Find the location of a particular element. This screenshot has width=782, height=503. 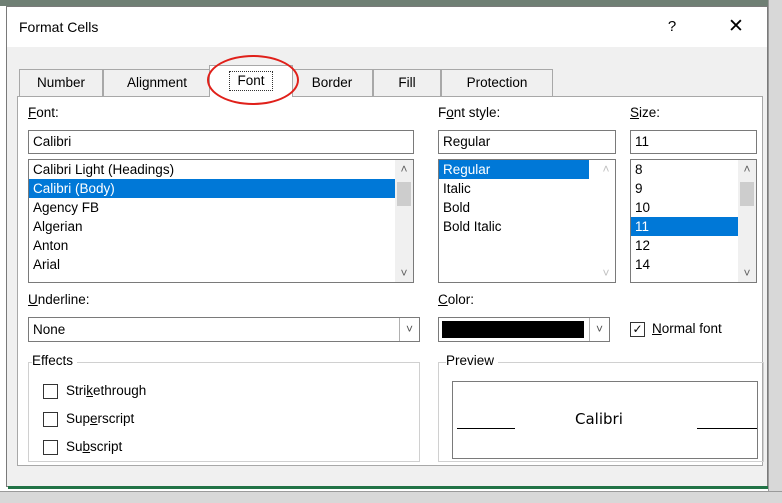

underline-label-rest: nderline: is located at coordinates (63, 299).